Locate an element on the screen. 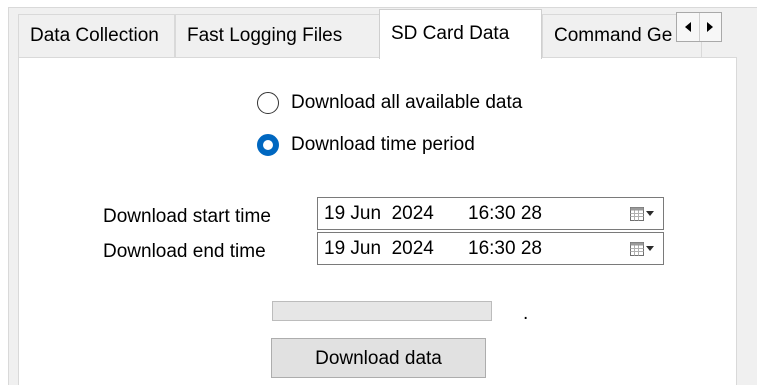  tab-fast-logging-files: Fast Logging Files is located at coordinates (278, 35).